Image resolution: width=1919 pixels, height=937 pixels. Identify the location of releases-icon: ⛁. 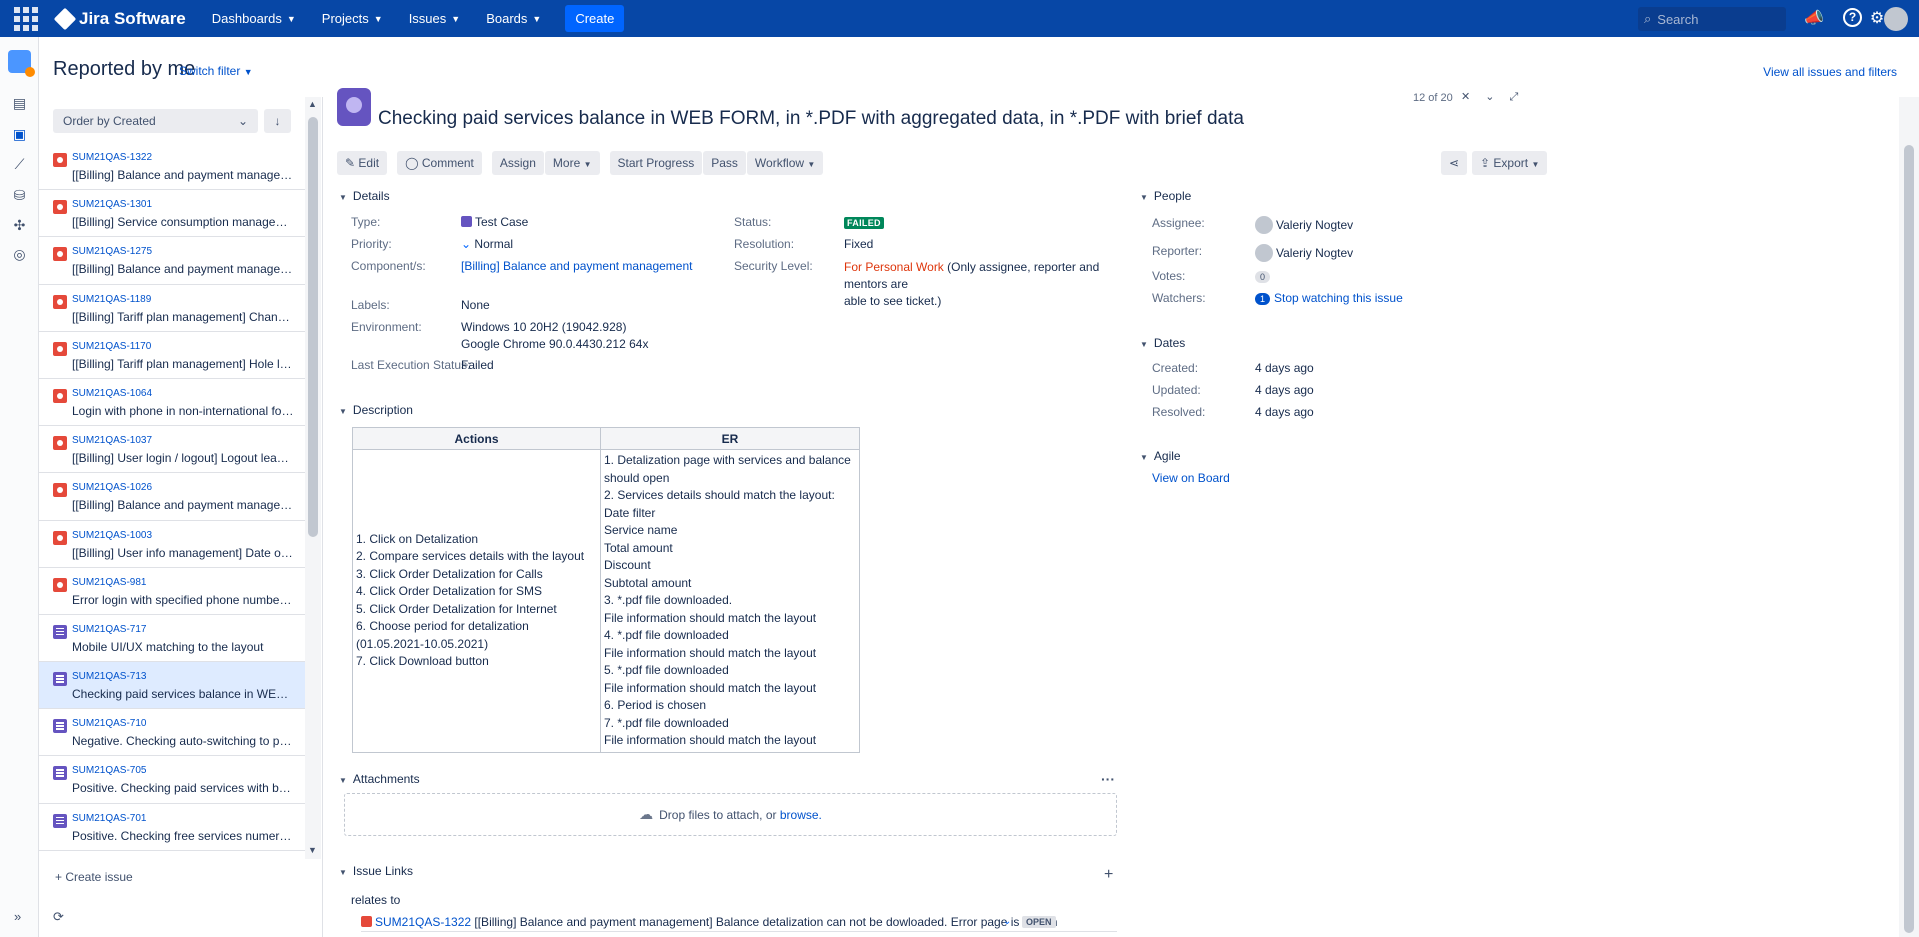
(19, 195).